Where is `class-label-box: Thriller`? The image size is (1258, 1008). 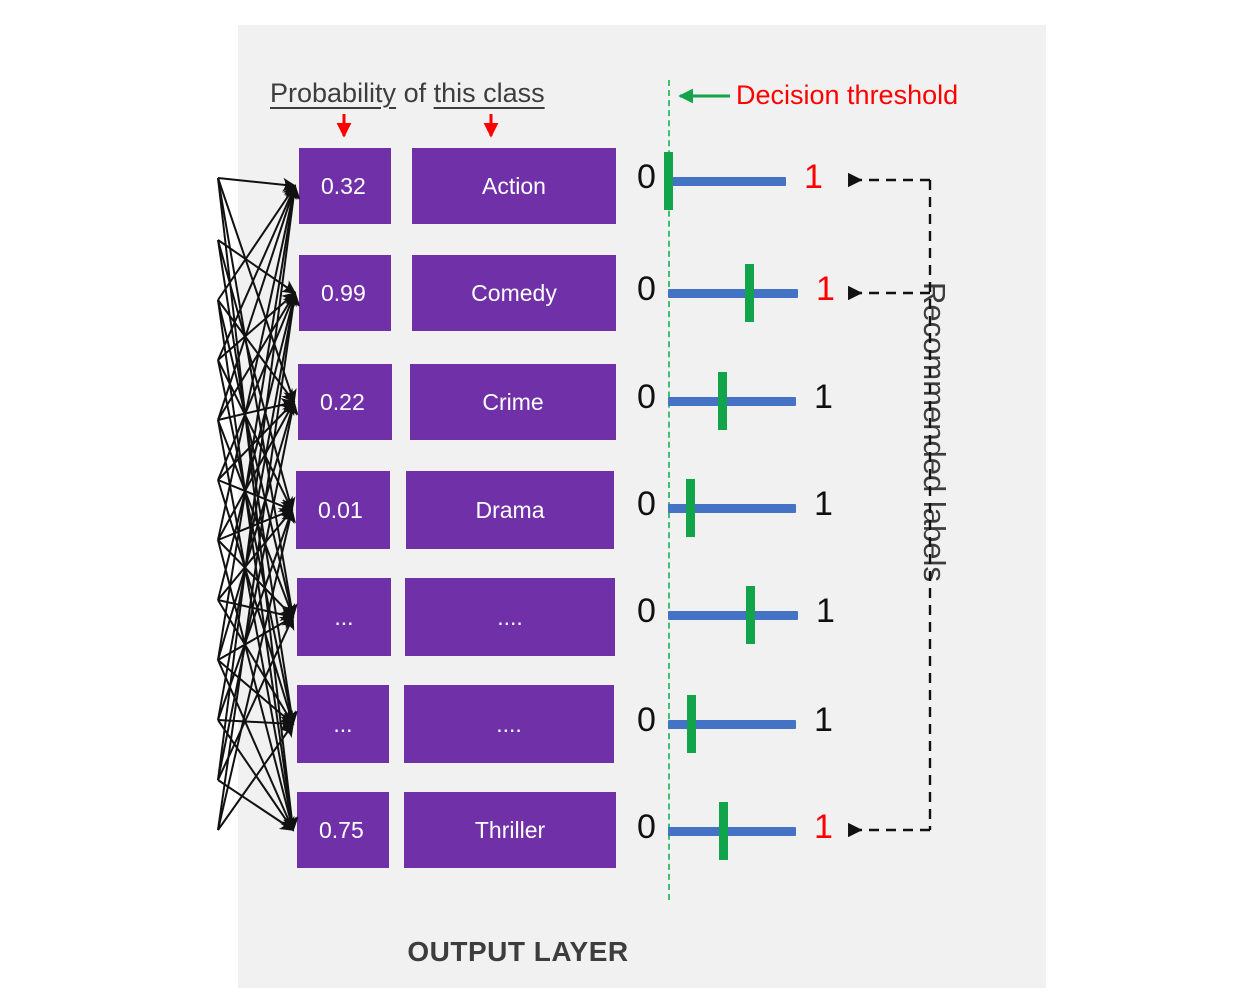
class-label-box: Thriller is located at coordinates (510, 830).